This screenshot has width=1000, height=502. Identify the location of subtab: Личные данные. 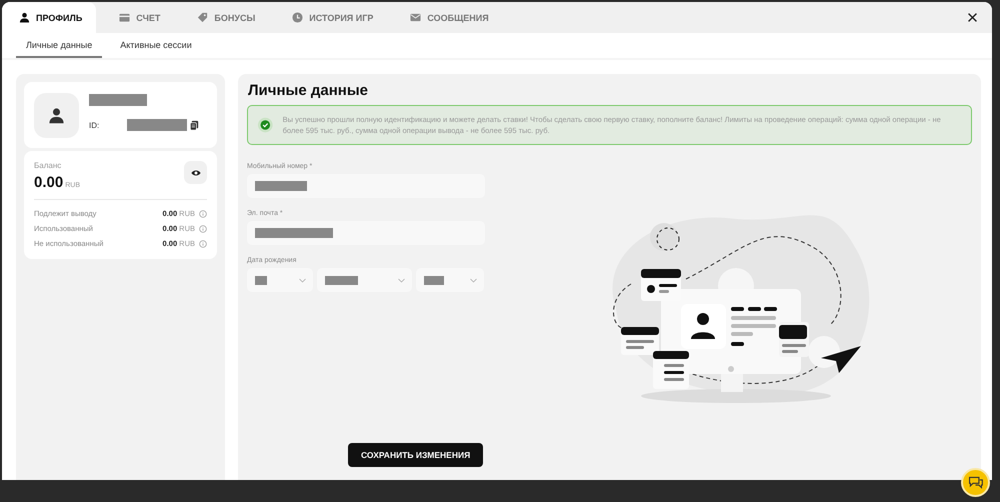
(59, 45).